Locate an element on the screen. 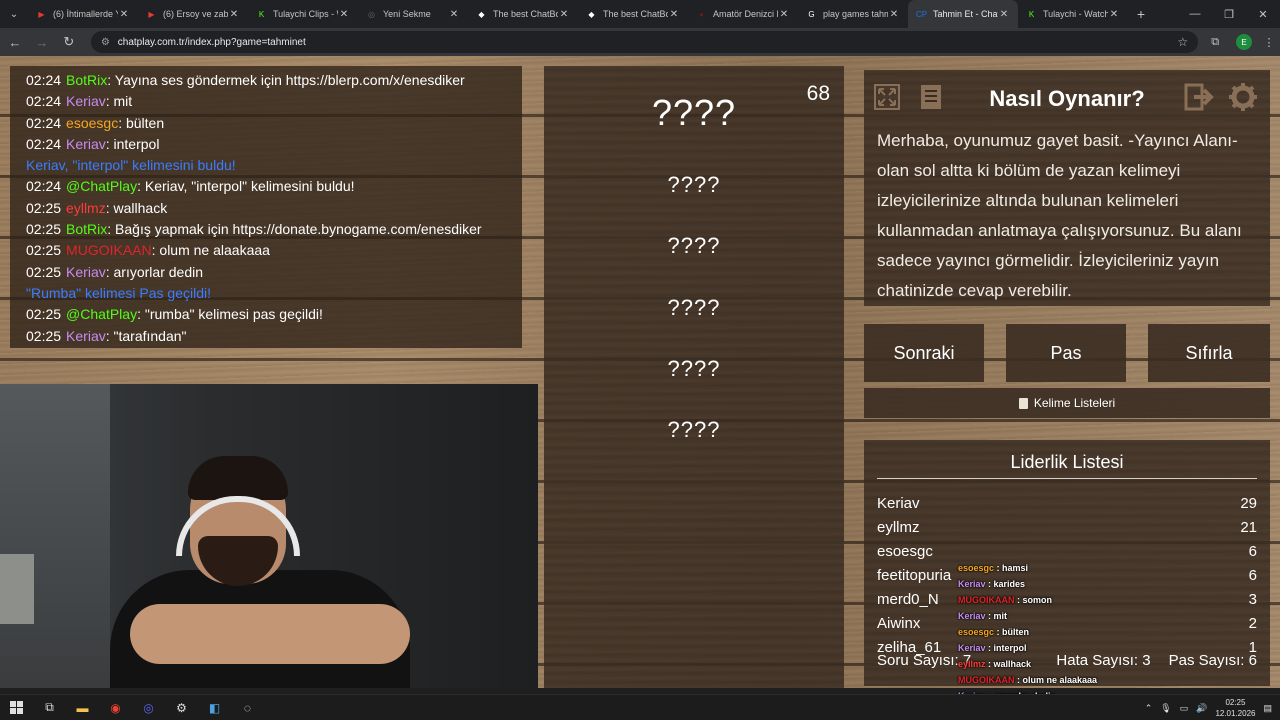  leaderboard-name: Aiwinx is located at coordinates (899, 623).